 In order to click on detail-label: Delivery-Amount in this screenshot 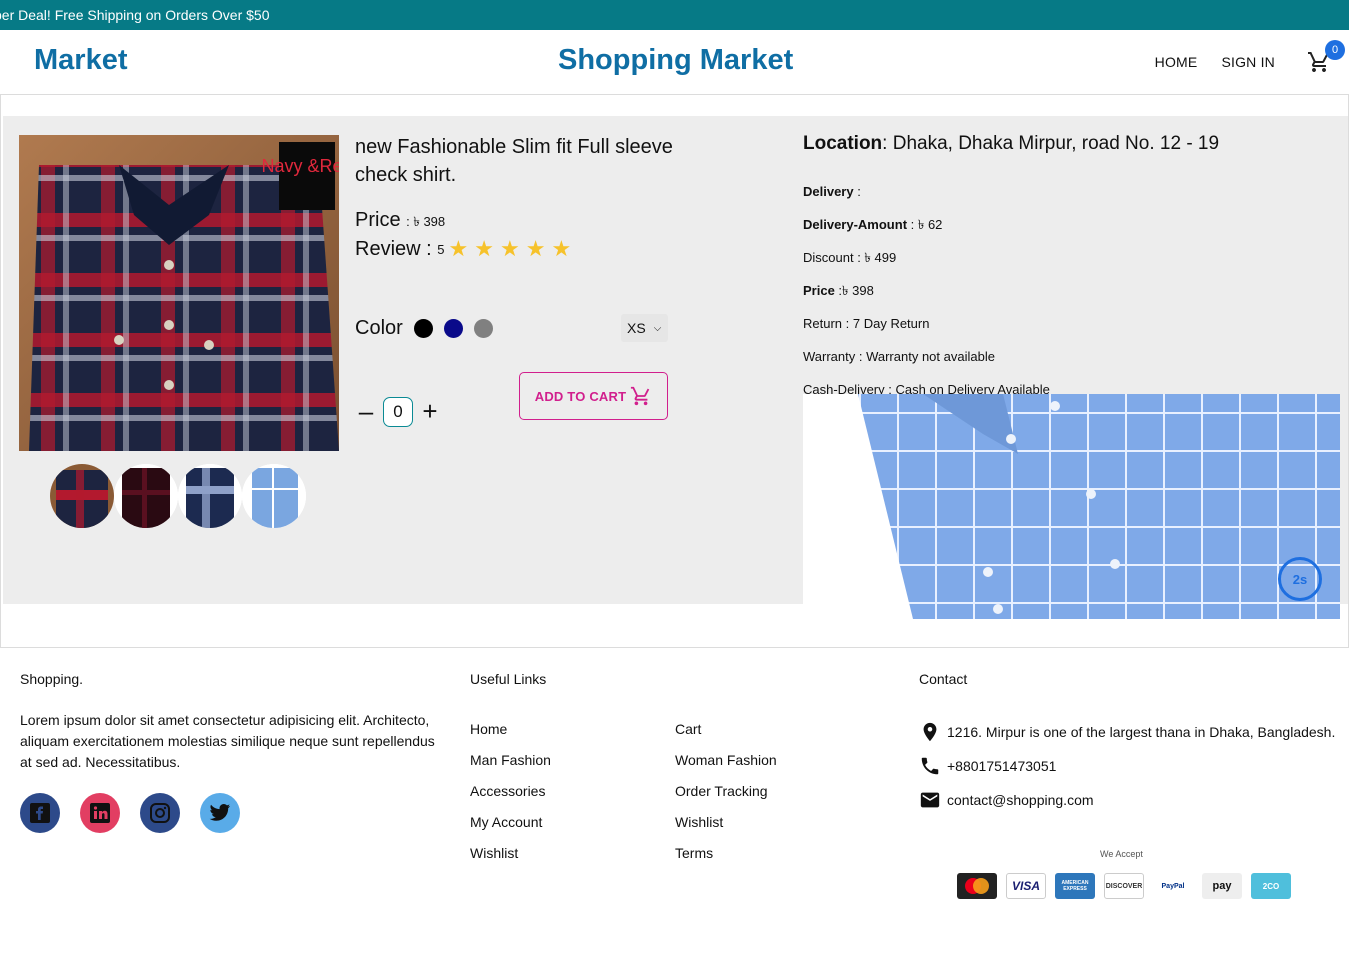, I will do `click(855, 224)`.